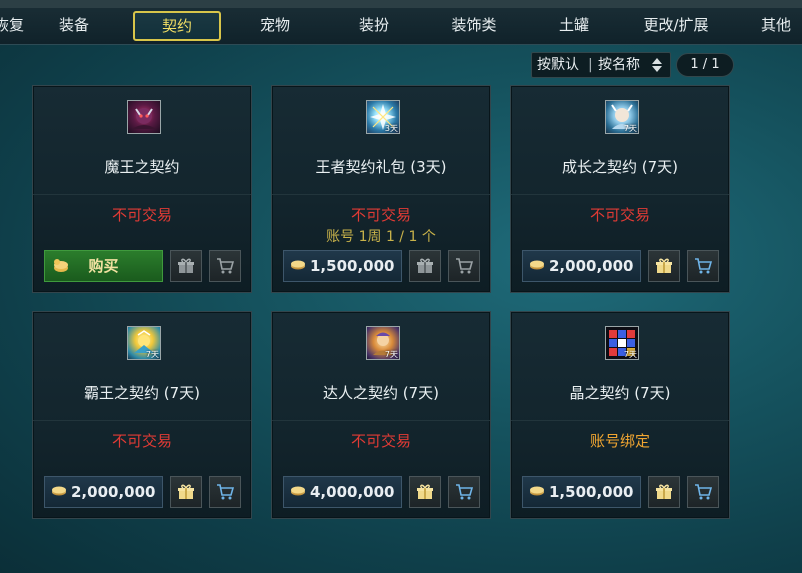  Describe the element at coordinates (177, 26) in the screenshot. I see `tab-contract: 契约` at that location.